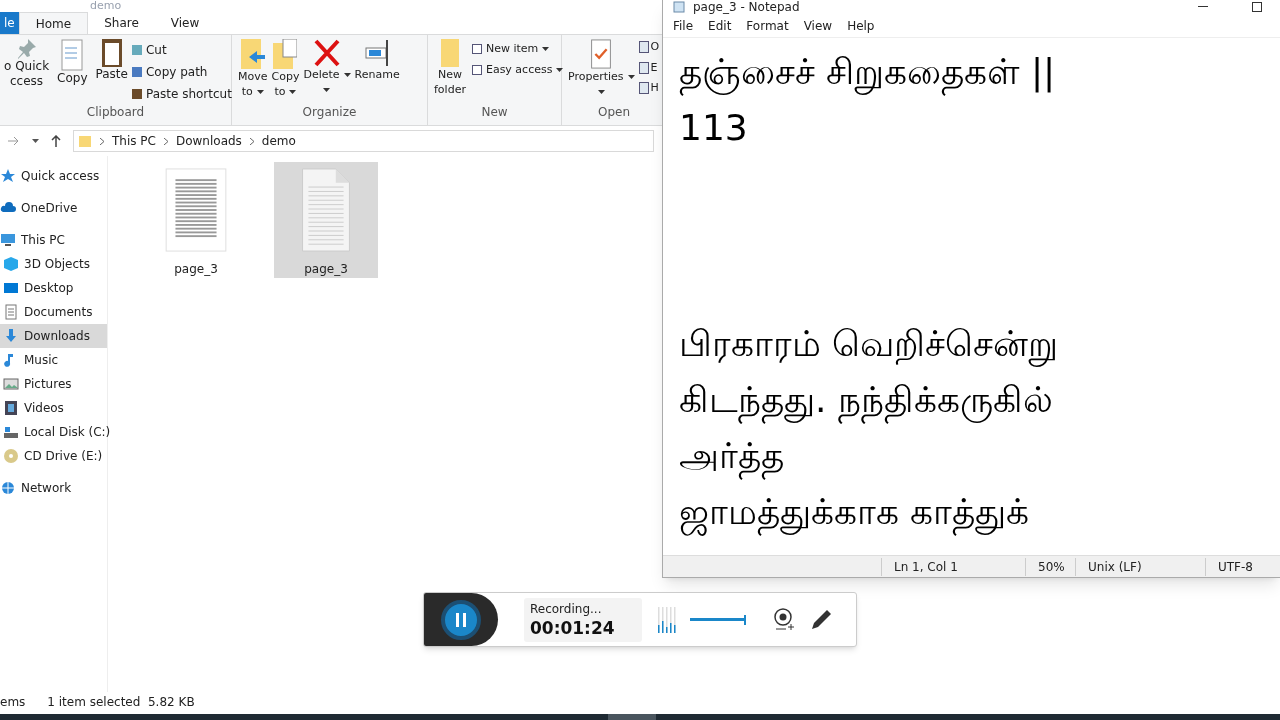 Image resolution: width=1280 pixels, height=720 pixels. What do you see at coordinates (53, 432) in the screenshot?
I see `nav-item: Local Disk (C:)` at bounding box center [53, 432].